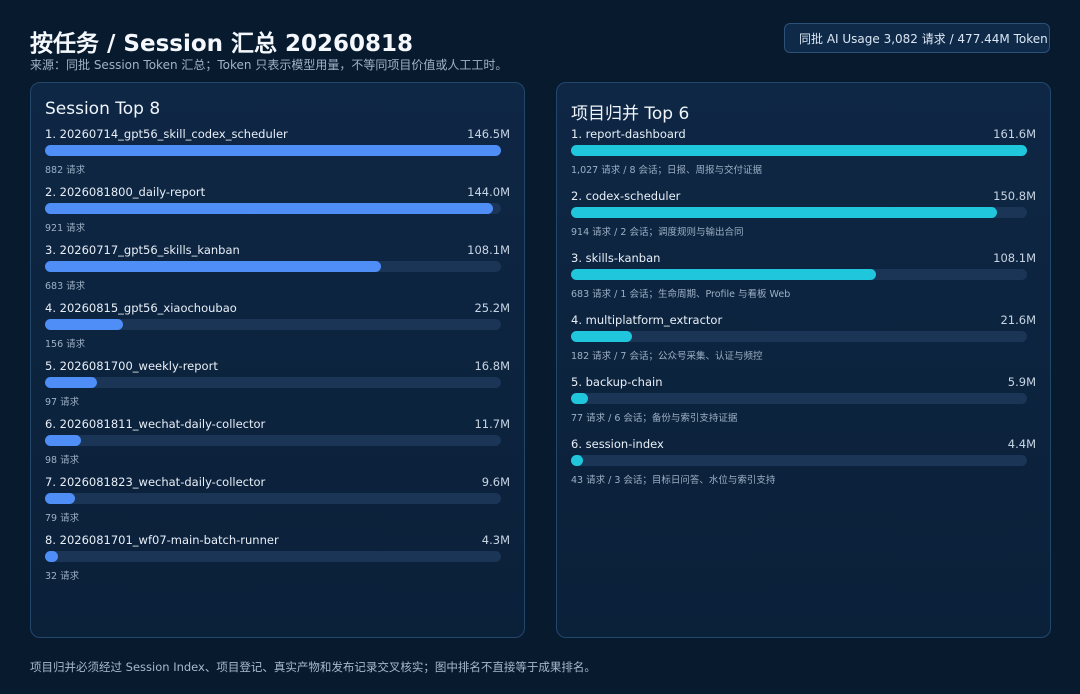  I want to click on bar-value-label: 146.5M, so click(488, 134).